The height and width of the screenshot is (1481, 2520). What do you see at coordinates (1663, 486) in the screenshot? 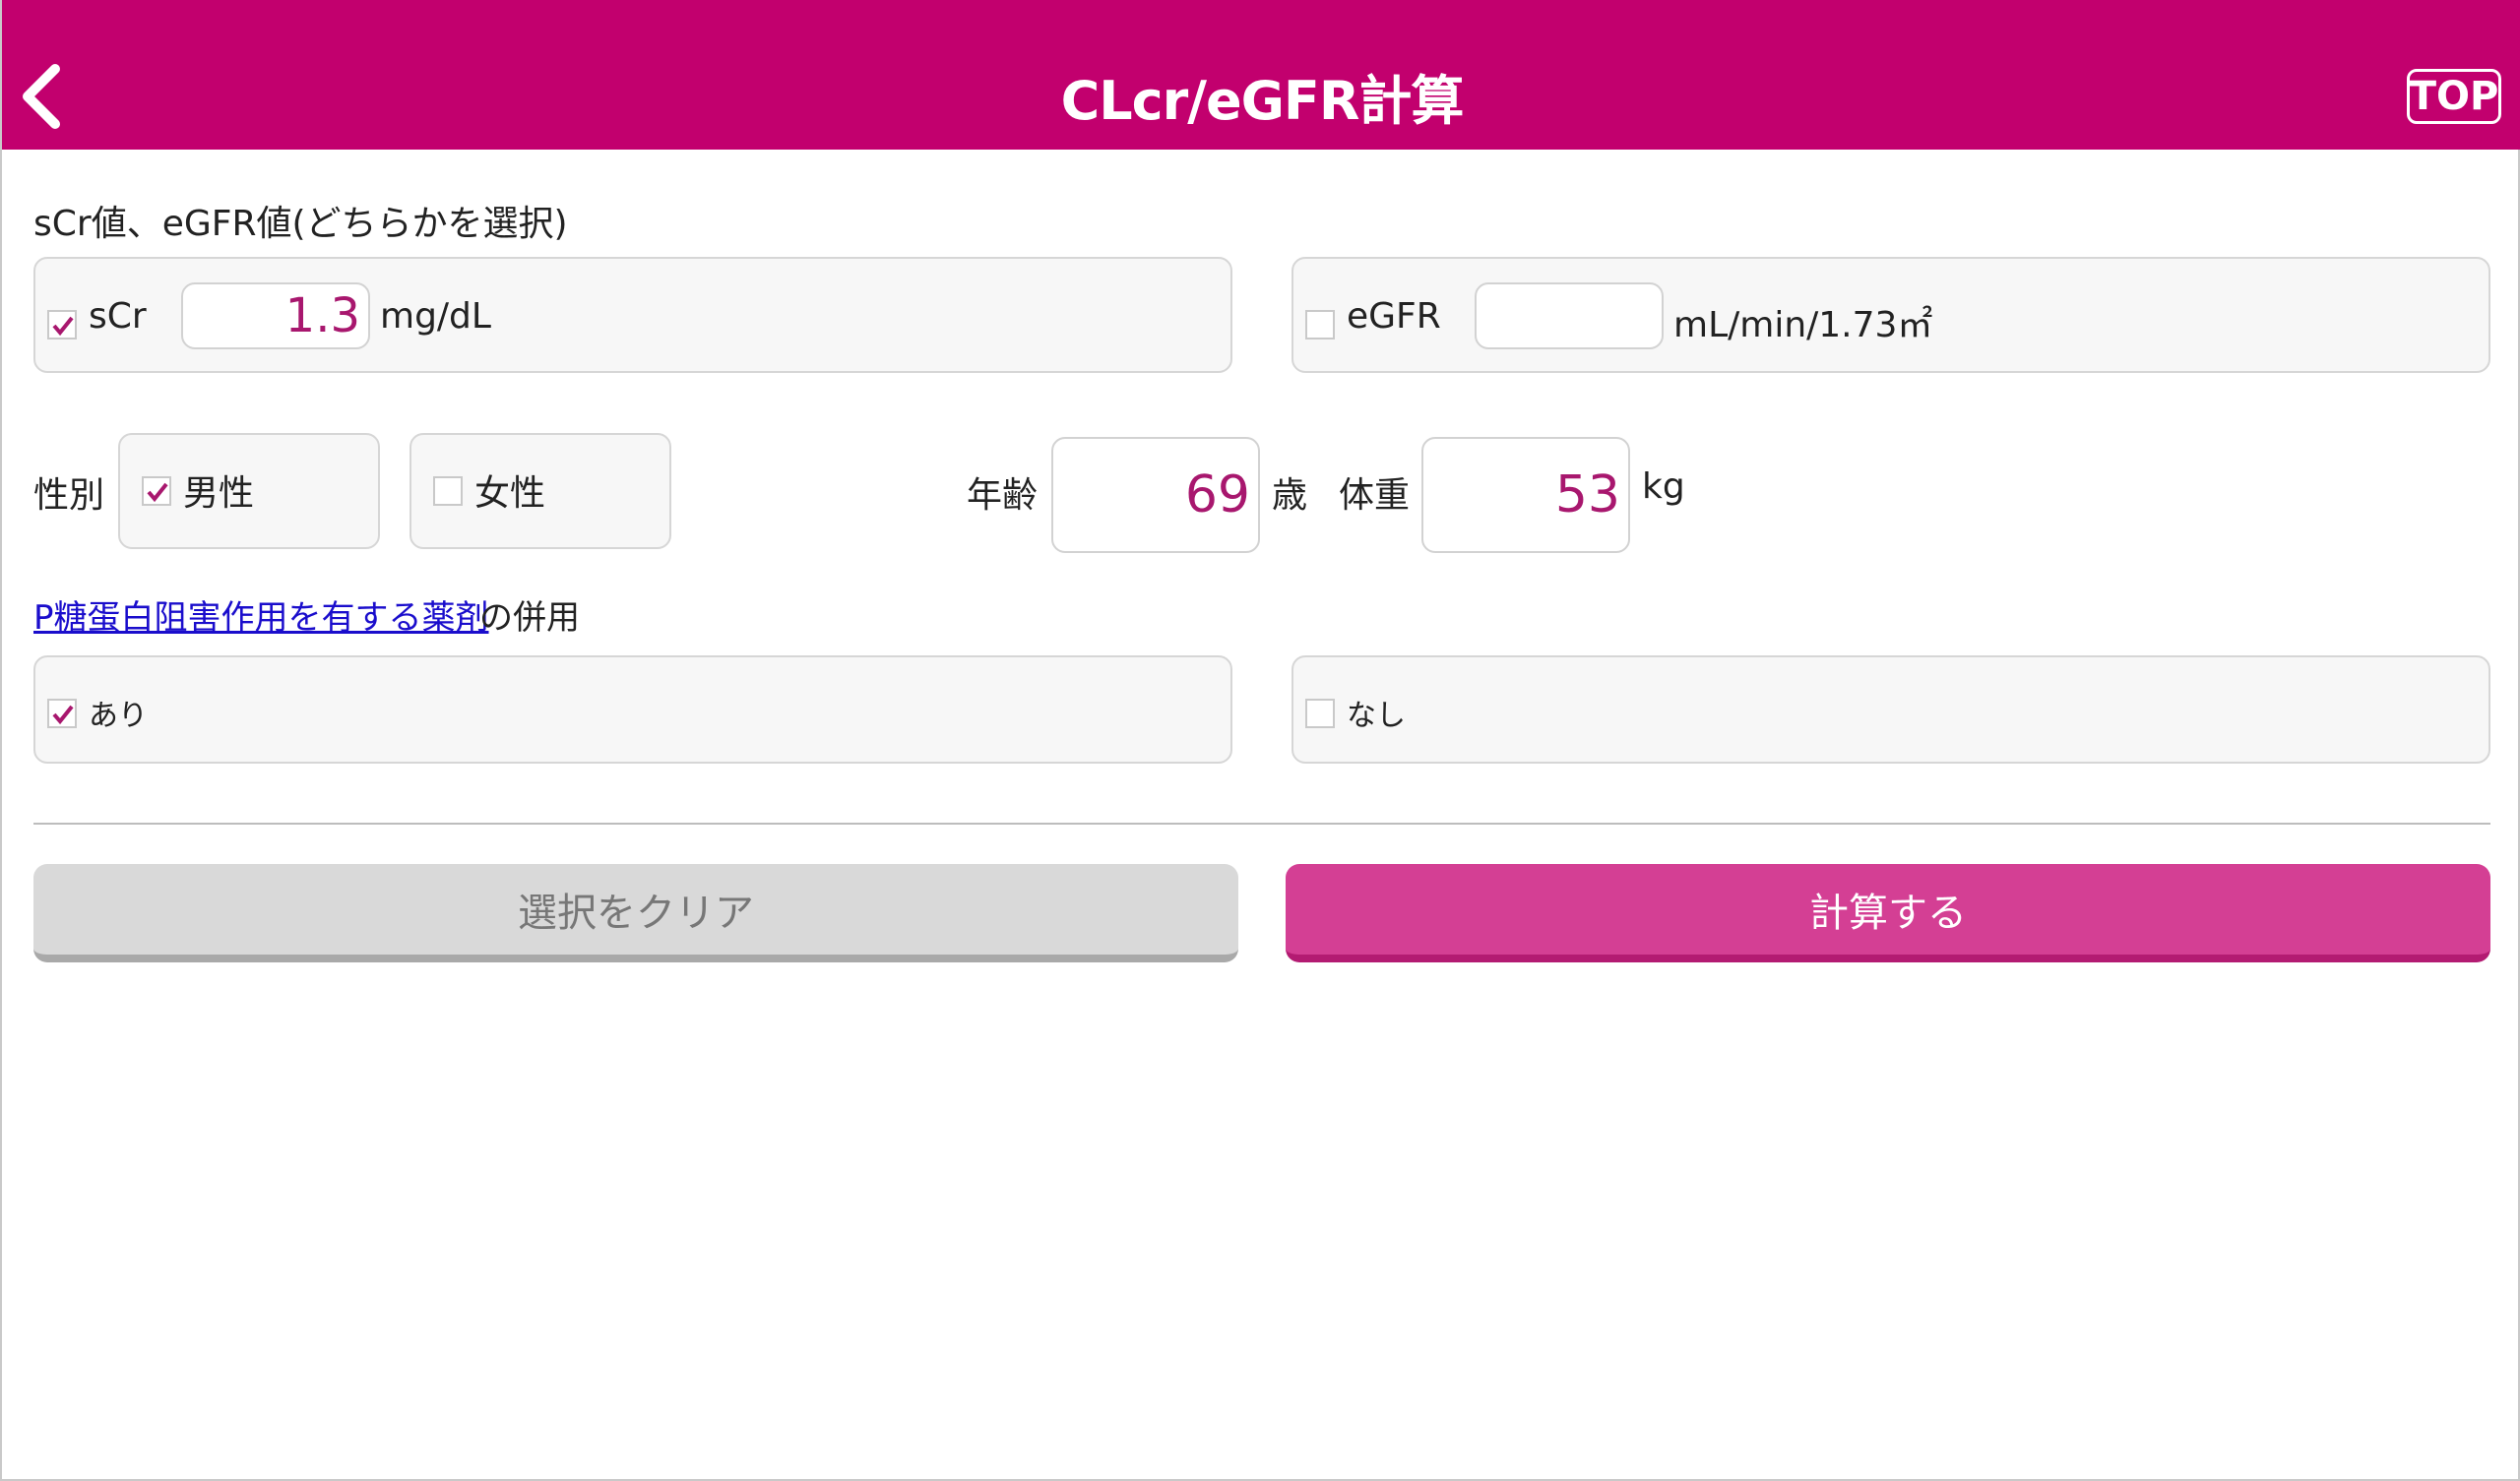
I see `weight-unit: kg` at bounding box center [1663, 486].